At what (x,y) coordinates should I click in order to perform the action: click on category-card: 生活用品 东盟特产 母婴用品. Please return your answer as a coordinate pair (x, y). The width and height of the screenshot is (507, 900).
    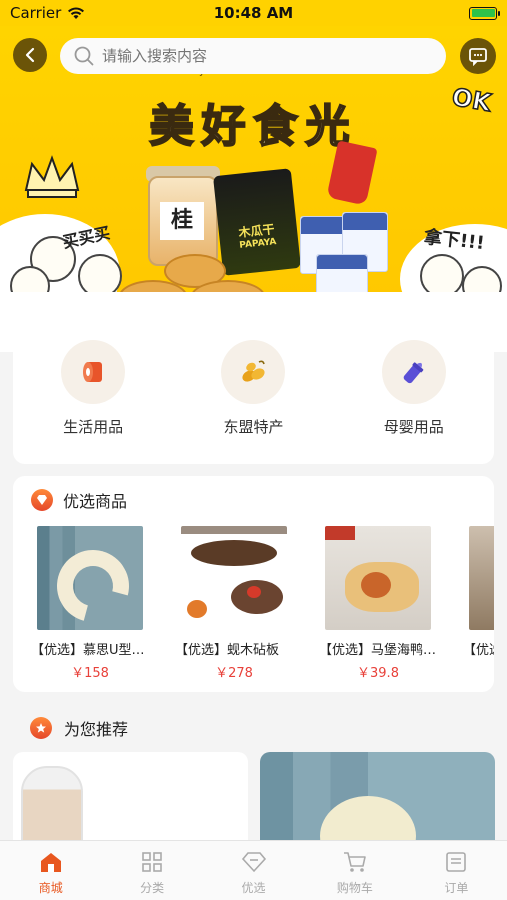
    Looking at the image, I should click on (253, 393).